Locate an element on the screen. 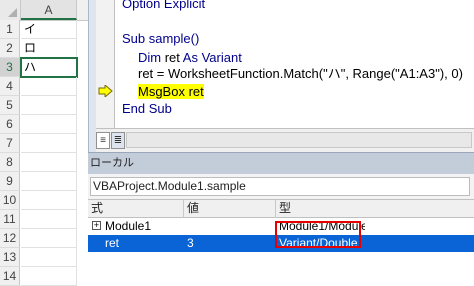  locals-context-field: VBAProject.Module1.sample is located at coordinates (280, 186).